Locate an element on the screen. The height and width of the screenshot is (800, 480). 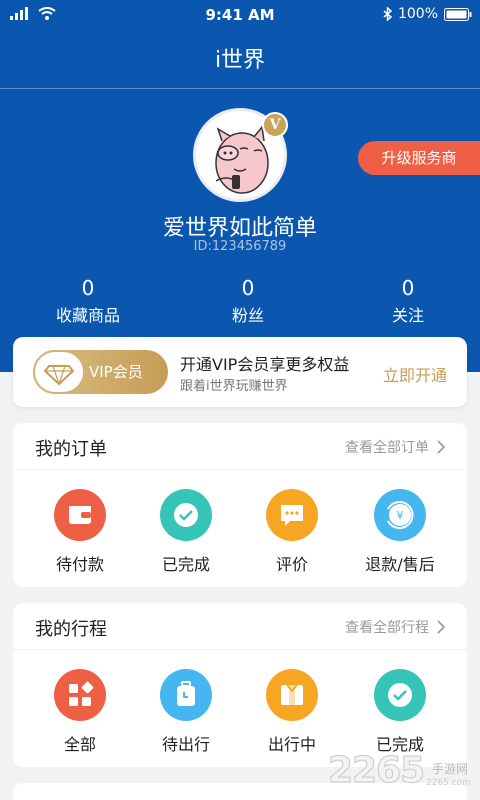
chat-icon is located at coordinates (292, 515).